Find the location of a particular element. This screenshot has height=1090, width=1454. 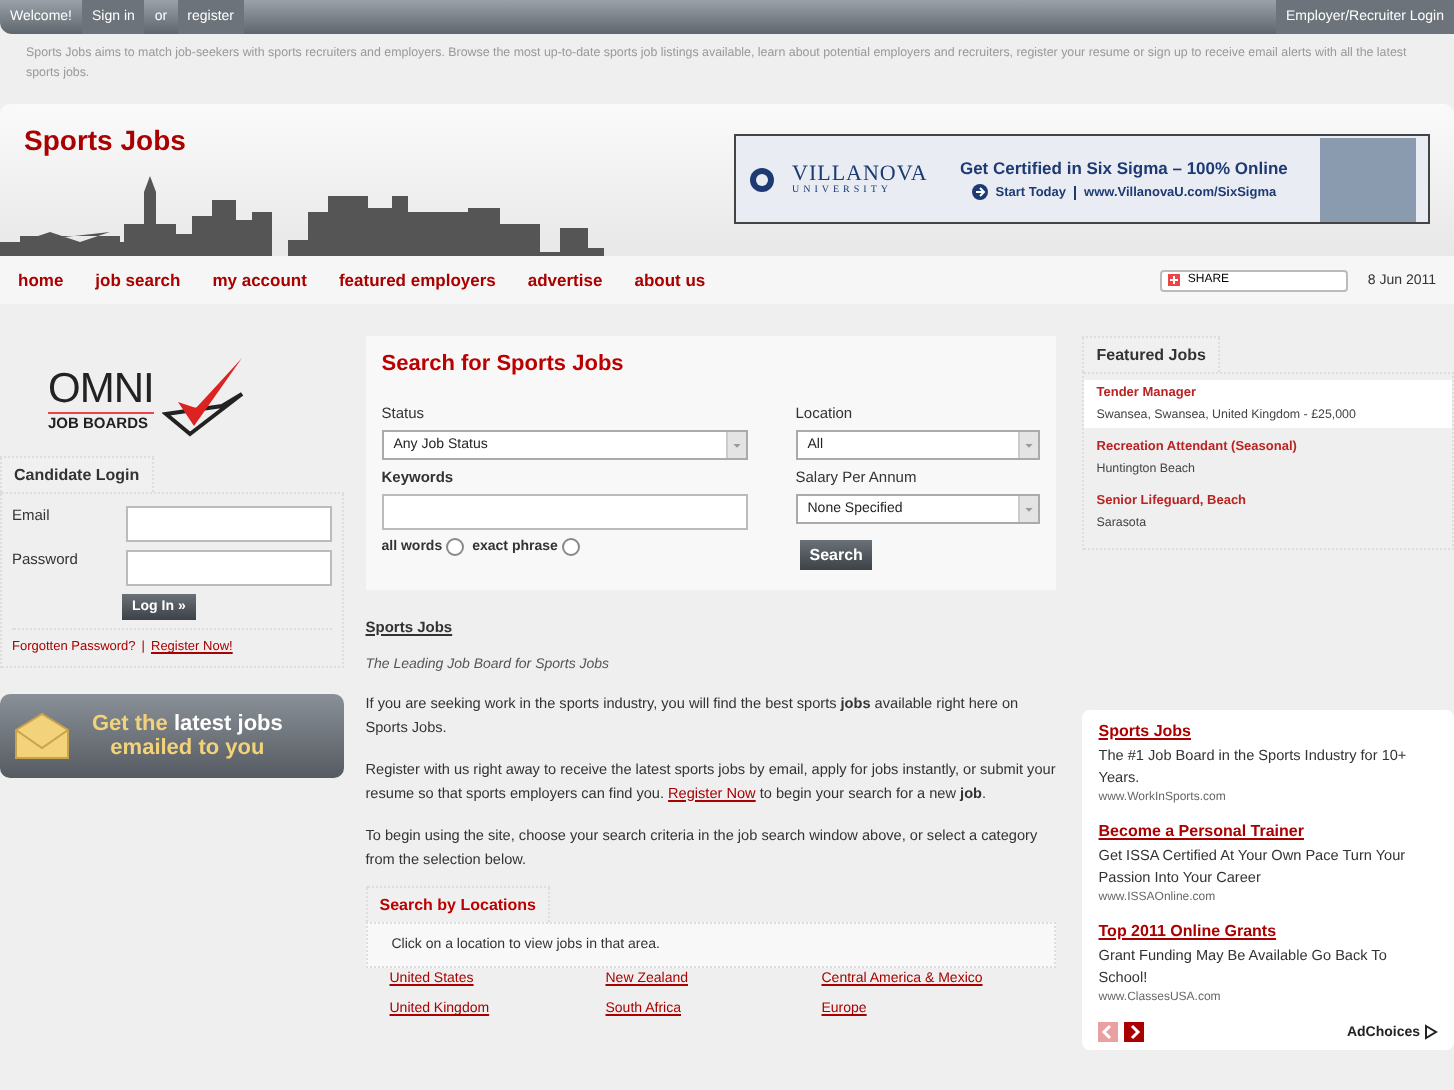

search-button: Search is located at coordinates (836, 555).